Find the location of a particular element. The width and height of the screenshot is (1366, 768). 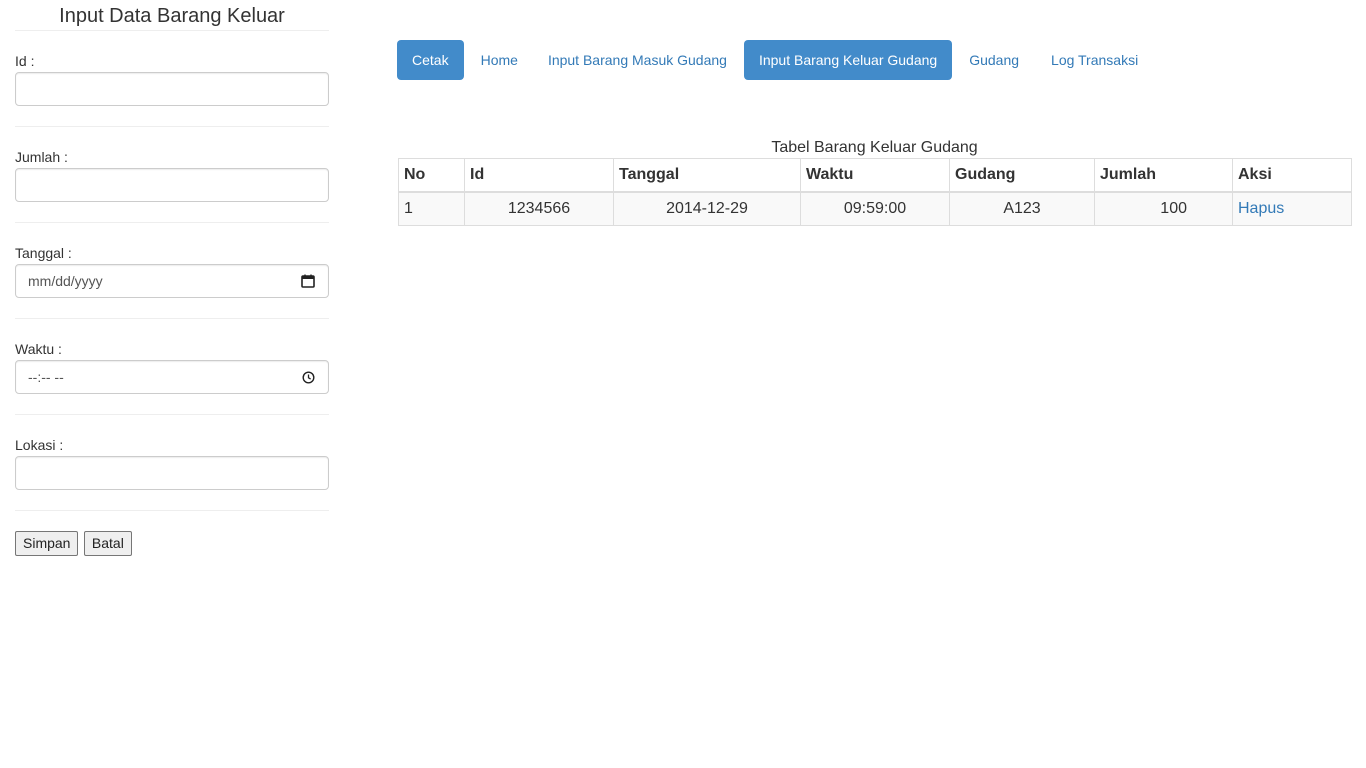

nav-gudang: Gudang is located at coordinates (994, 60).